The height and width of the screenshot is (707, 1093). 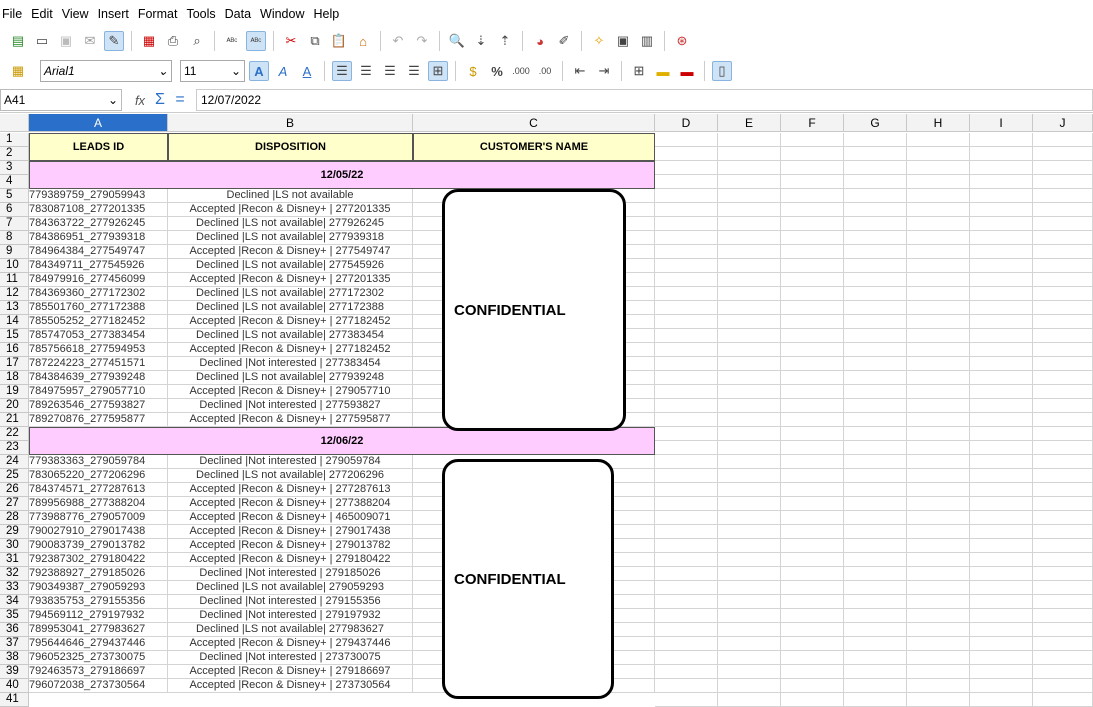 What do you see at coordinates (98, 364) in the screenshot?
I see `leads-id-cell: 787224223_277451571` at bounding box center [98, 364].